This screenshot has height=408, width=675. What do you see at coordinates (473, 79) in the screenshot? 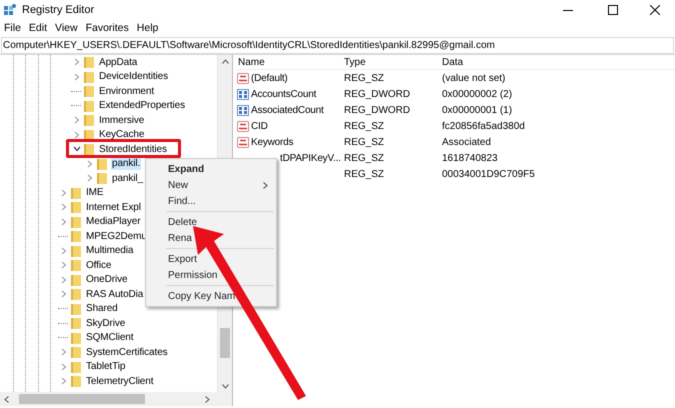
I see `table-cell-text: (value not set)` at bounding box center [473, 79].